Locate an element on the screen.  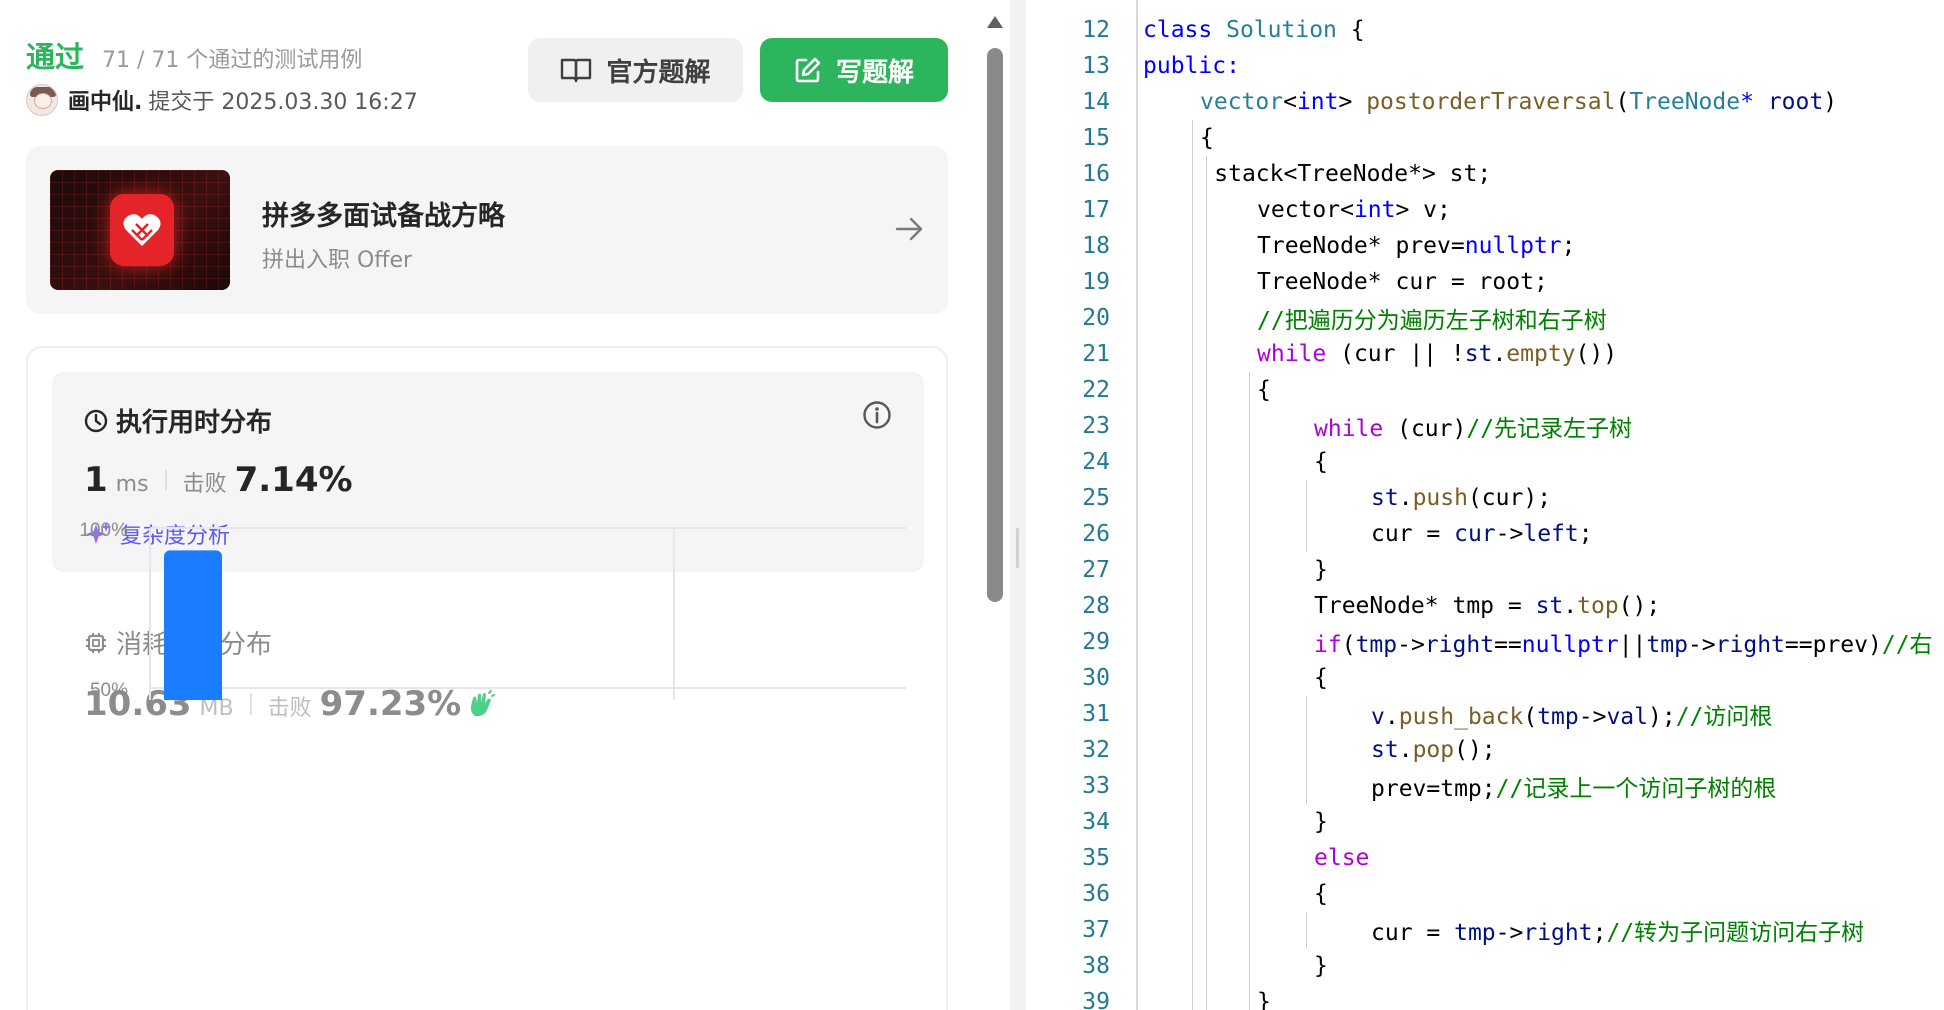
code-text: TreeNode* tmp = st.top(); is located at coordinates (1487, 606).